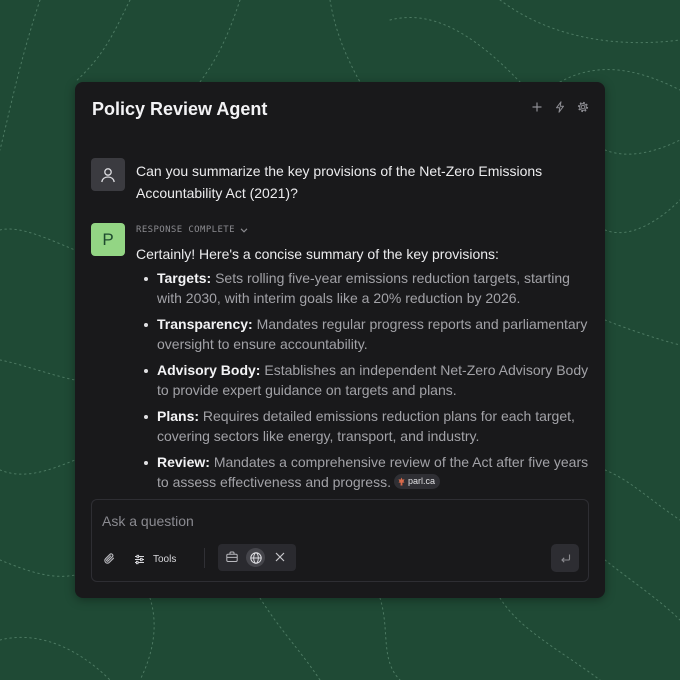 The image size is (680, 680). Describe the element at coordinates (280, 557) in the screenshot. I see `close-icon` at that location.